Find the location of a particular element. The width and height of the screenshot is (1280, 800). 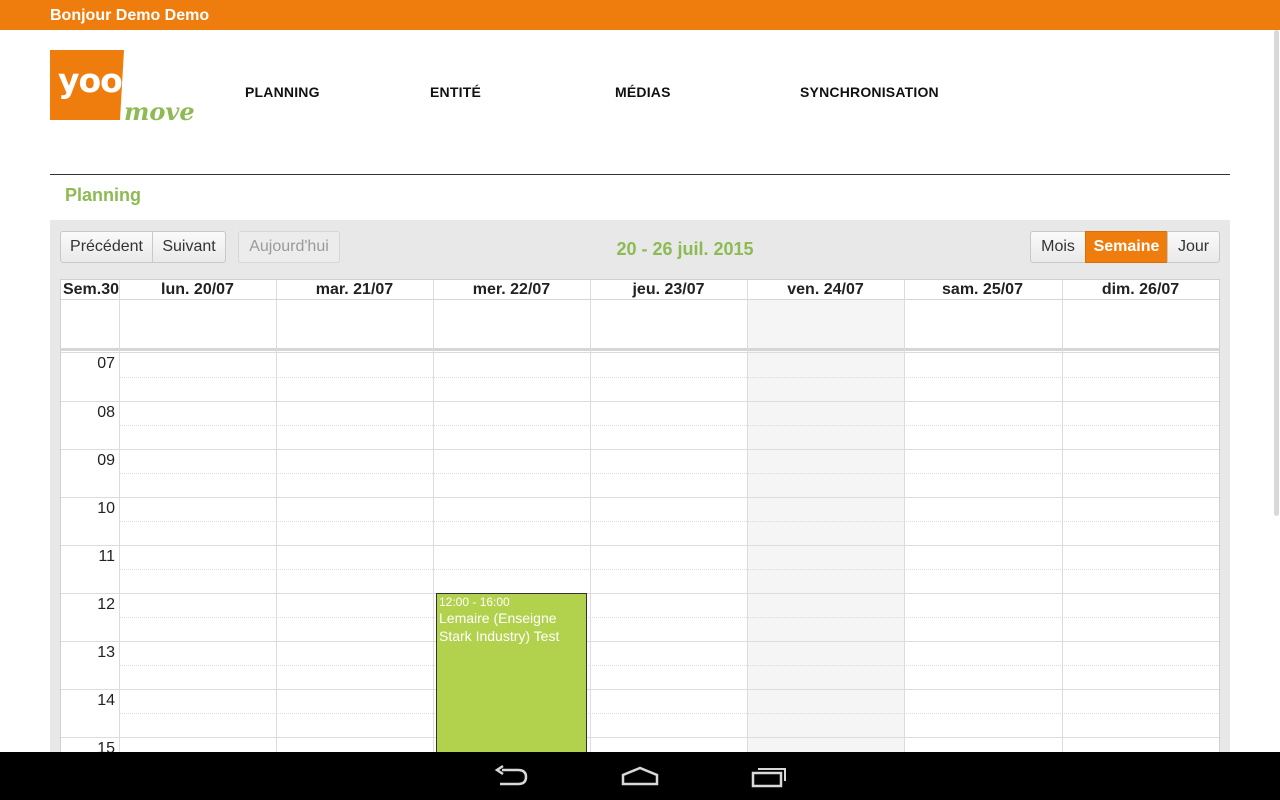

header-divider-line is located at coordinates (640, 299).